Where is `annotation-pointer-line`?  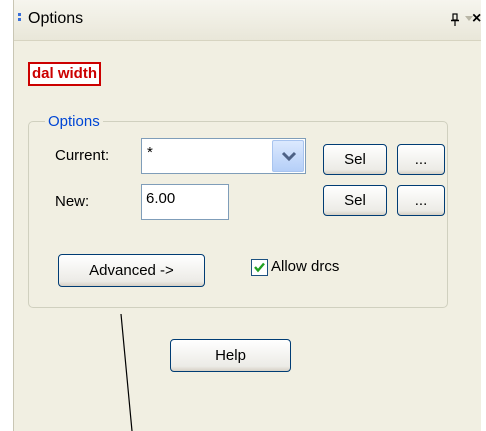 annotation-pointer-line is located at coordinates (126, 372).